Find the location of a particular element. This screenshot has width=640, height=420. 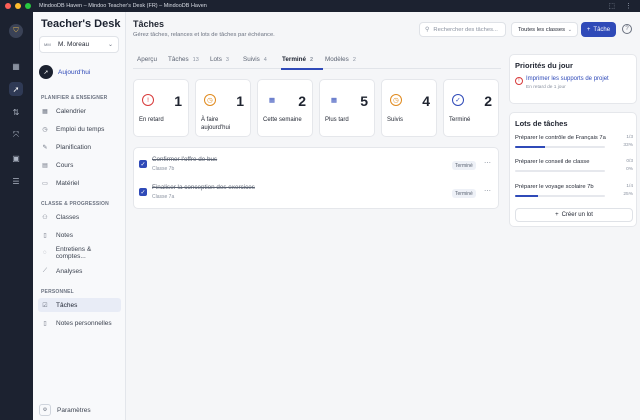

lot-count: 1/3 is located at coordinates (629, 137).